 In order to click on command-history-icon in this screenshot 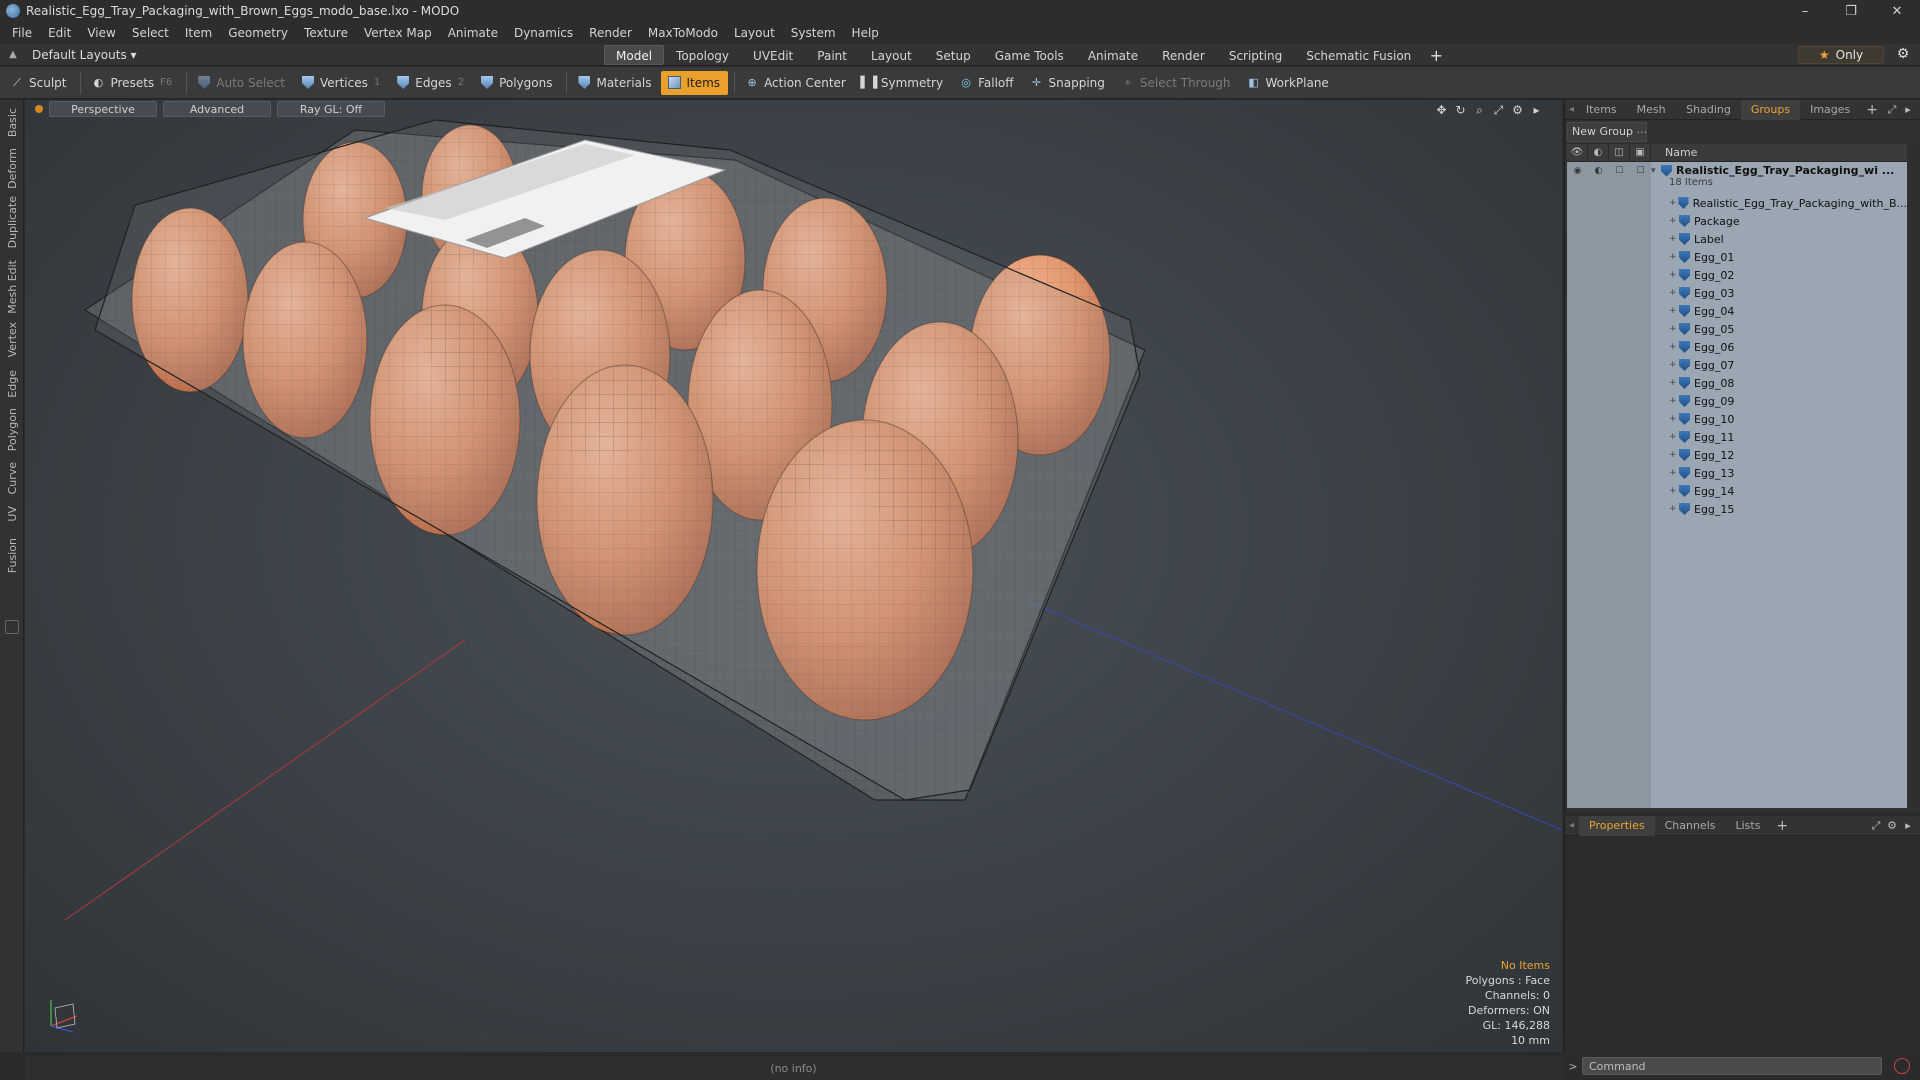, I will do `click(1902, 1066)`.